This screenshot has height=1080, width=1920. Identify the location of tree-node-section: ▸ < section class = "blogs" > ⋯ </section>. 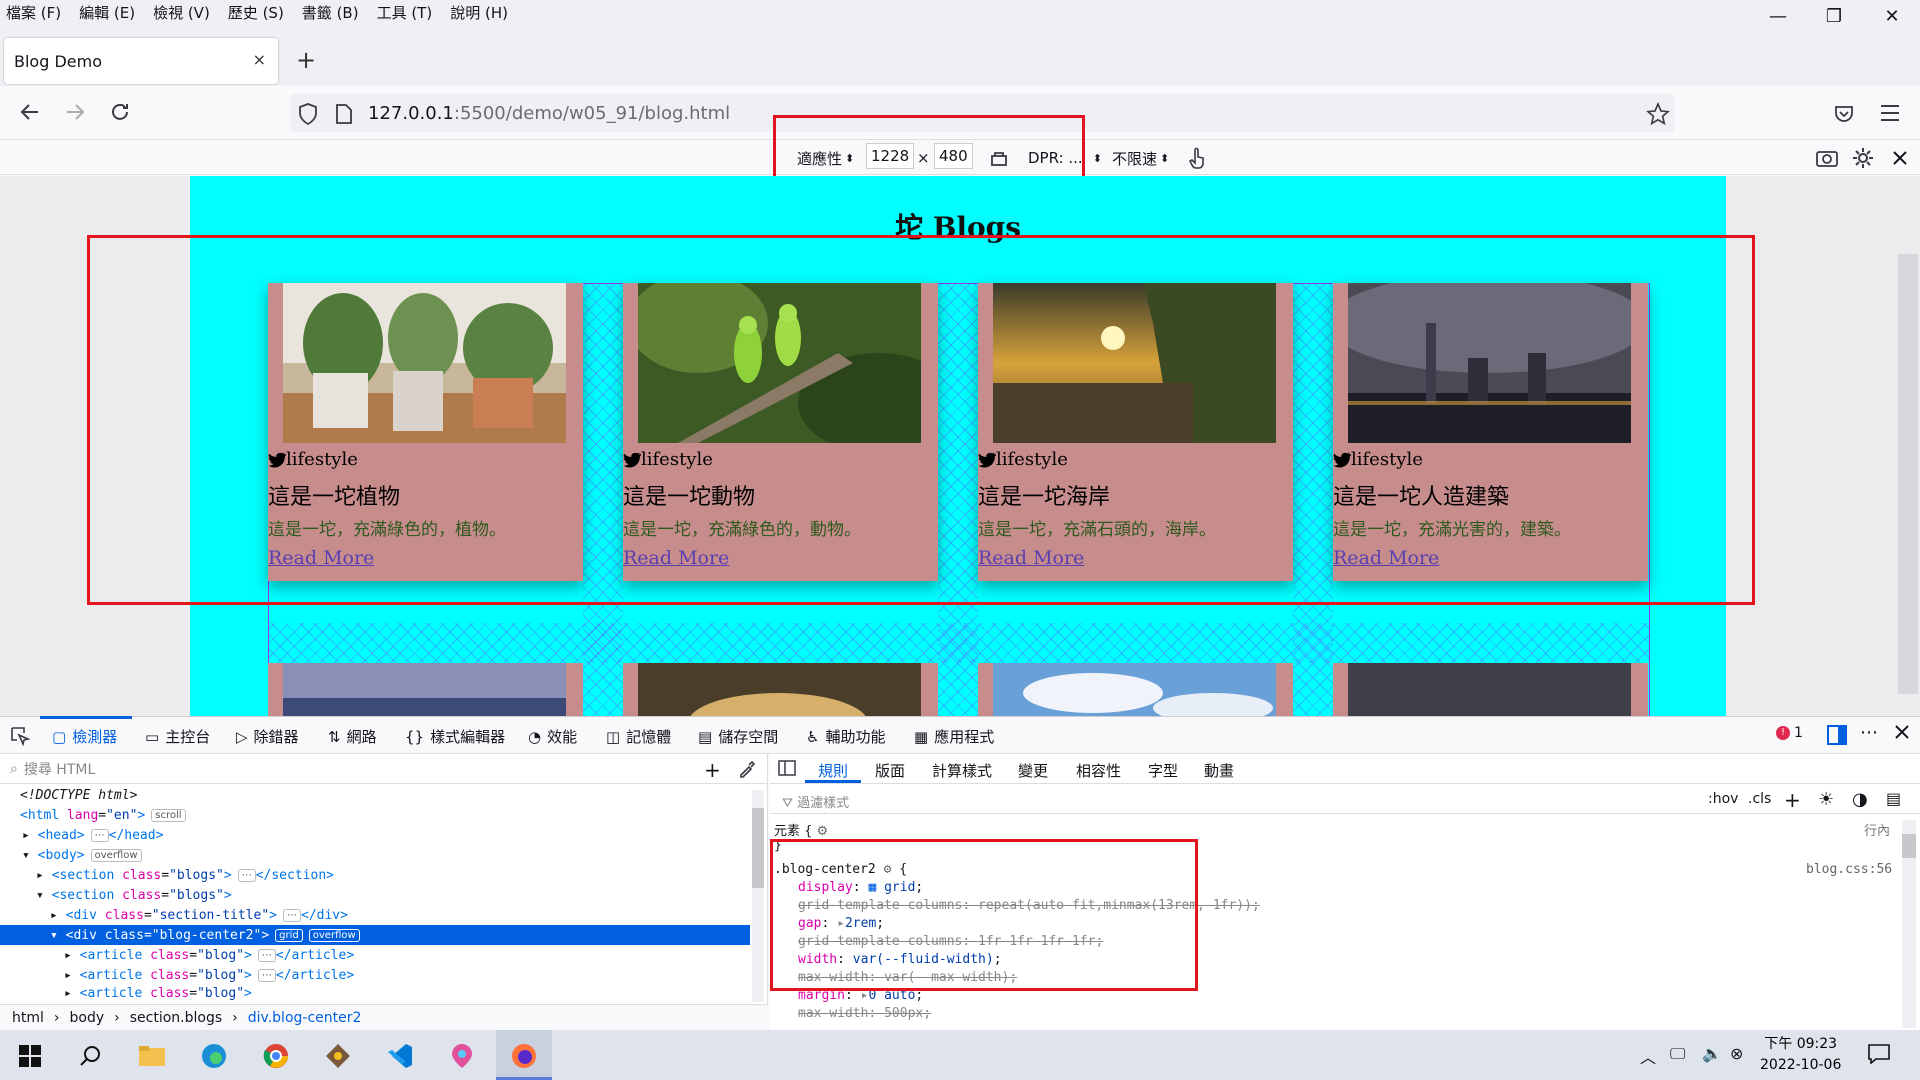
(375, 875).